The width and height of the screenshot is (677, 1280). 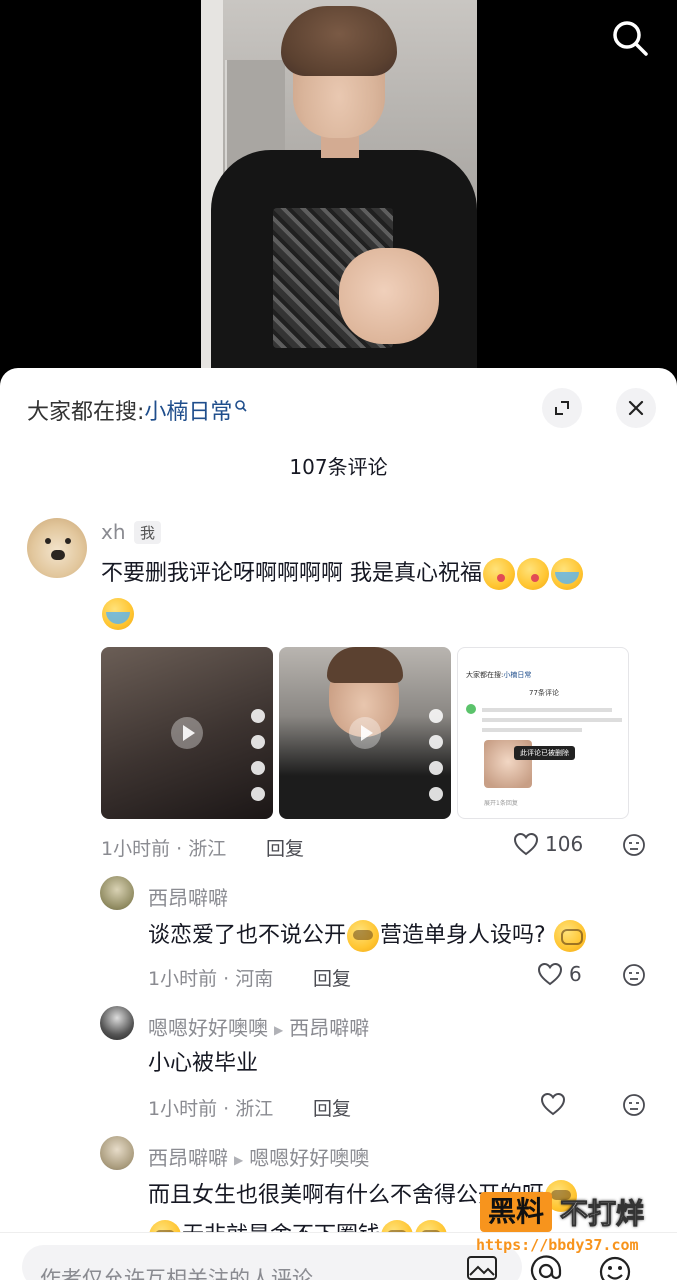 I want to click on search-suggestion-keyword: 小楠日常, so click(x=188, y=412).